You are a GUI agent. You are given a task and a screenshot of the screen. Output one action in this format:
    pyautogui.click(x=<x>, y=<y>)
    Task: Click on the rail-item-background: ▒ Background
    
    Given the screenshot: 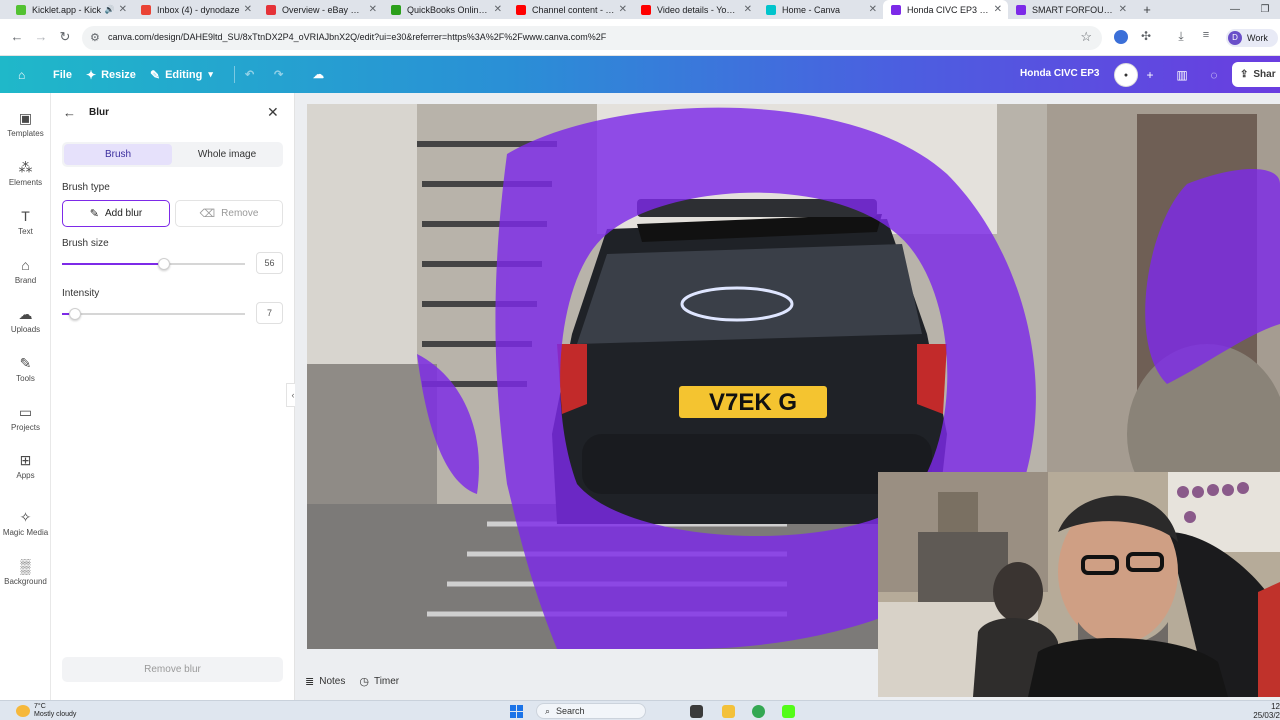 What is the action you would take?
    pyautogui.click(x=25, y=571)
    